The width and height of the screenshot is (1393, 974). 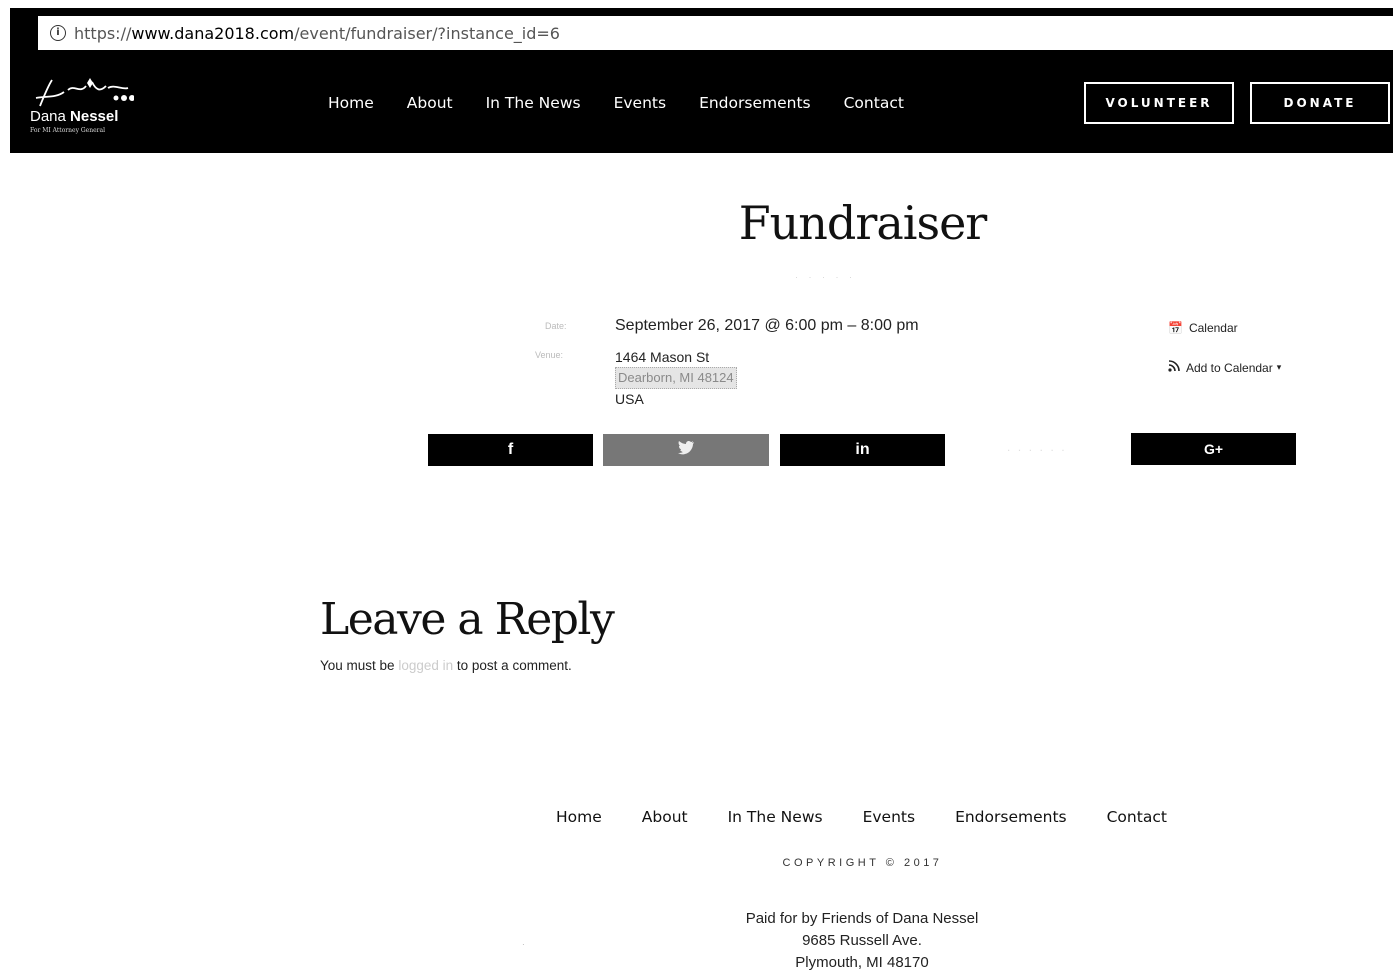 I want to click on facebook-icon: f, so click(x=510, y=449).